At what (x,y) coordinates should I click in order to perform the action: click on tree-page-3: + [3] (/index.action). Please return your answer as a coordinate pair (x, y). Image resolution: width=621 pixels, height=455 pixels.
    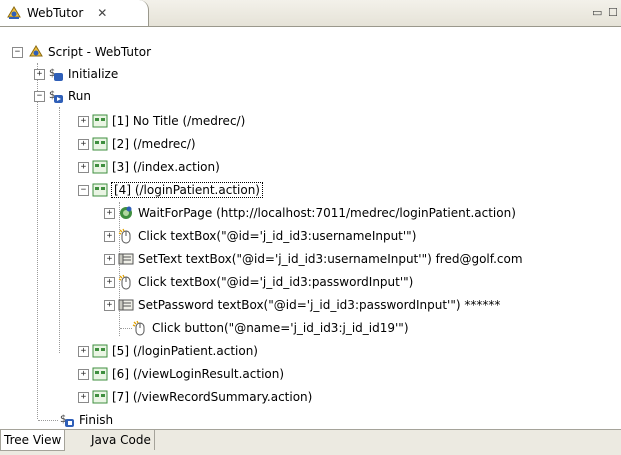
    Looking at the image, I should click on (149, 167).